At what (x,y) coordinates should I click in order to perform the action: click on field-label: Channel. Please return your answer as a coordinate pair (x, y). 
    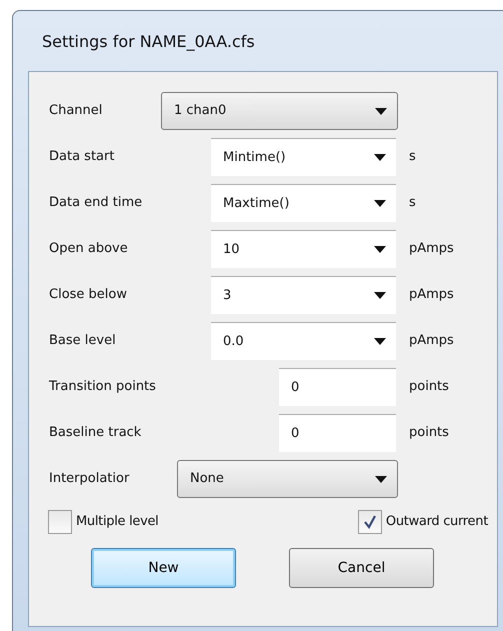
    Looking at the image, I should click on (76, 111).